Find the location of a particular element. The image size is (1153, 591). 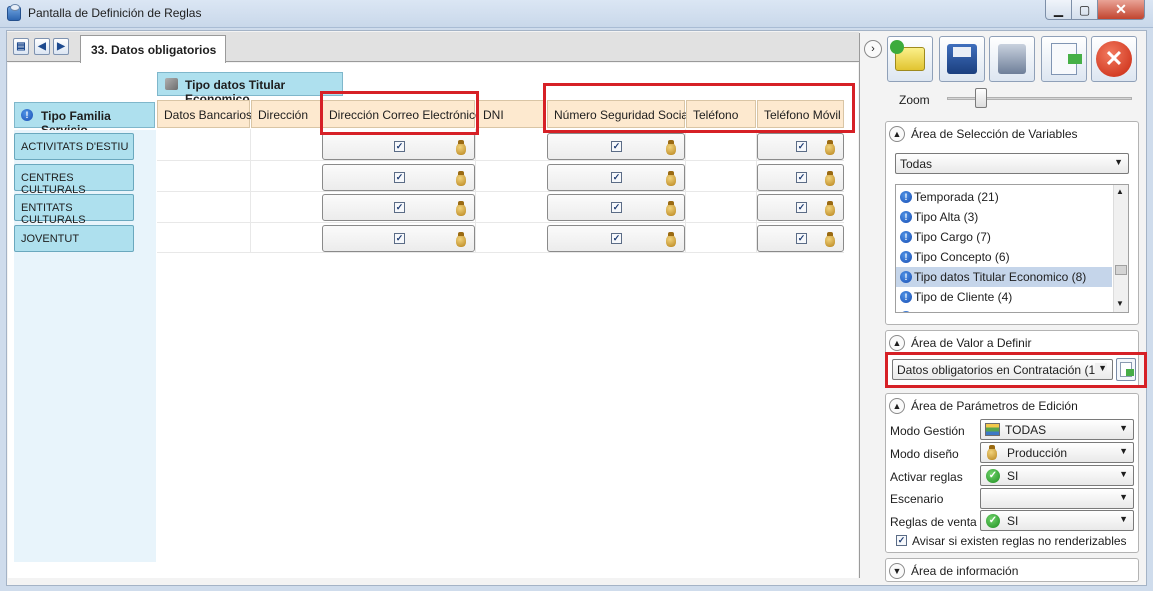

close-window-button: ✕ is located at coordinates (1121, 10).